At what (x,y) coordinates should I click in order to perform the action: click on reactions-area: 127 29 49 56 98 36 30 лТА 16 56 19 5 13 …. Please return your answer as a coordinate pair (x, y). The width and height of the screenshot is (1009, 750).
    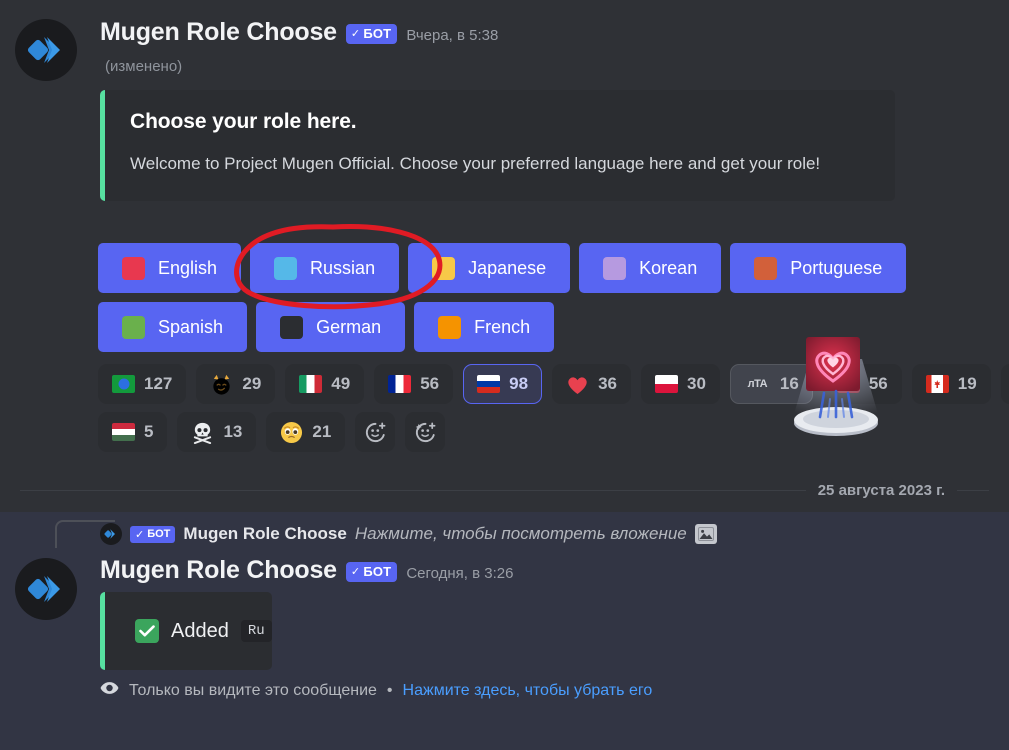
    Looking at the image, I should click on (553, 412).